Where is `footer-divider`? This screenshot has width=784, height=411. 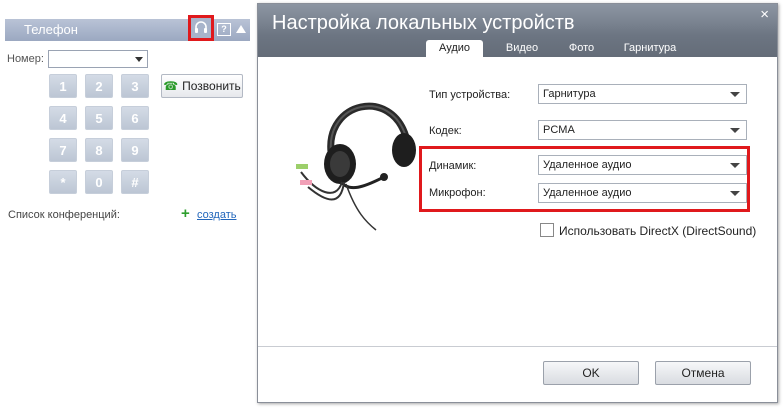 footer-divider is located at coordinates (517, 346).